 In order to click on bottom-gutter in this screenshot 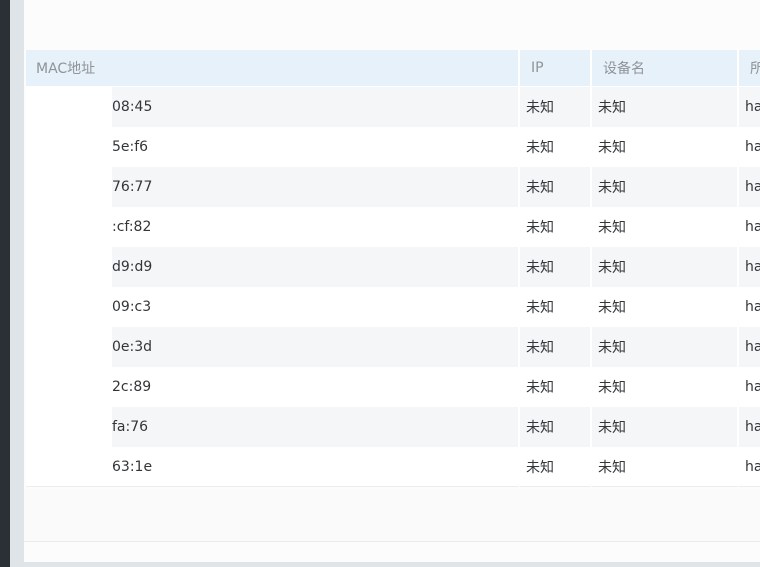, I will do `click(392, 564)`.